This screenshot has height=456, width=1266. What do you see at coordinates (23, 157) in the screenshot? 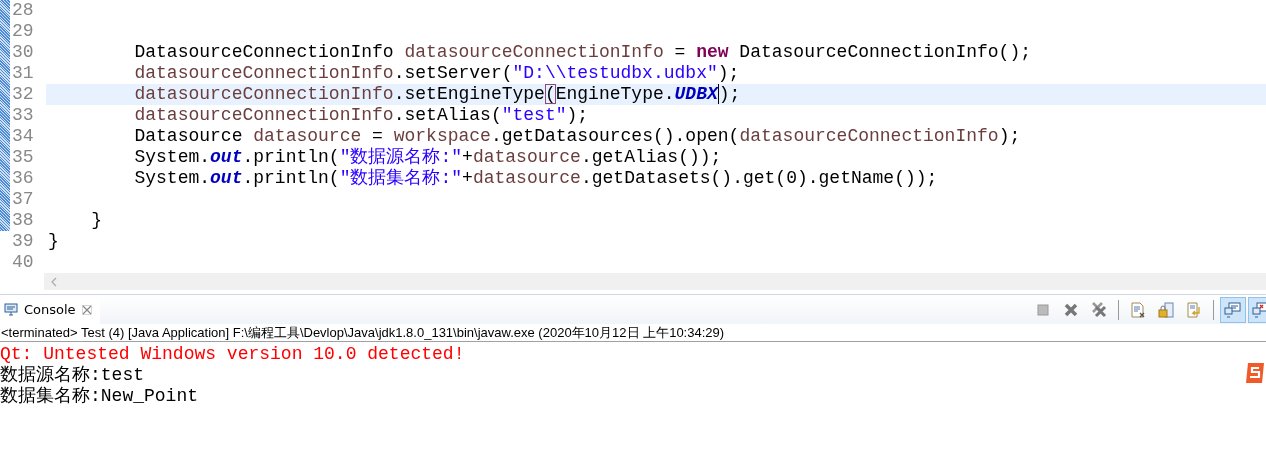
I see `line-number: 35` at bounding box center [23, 157].